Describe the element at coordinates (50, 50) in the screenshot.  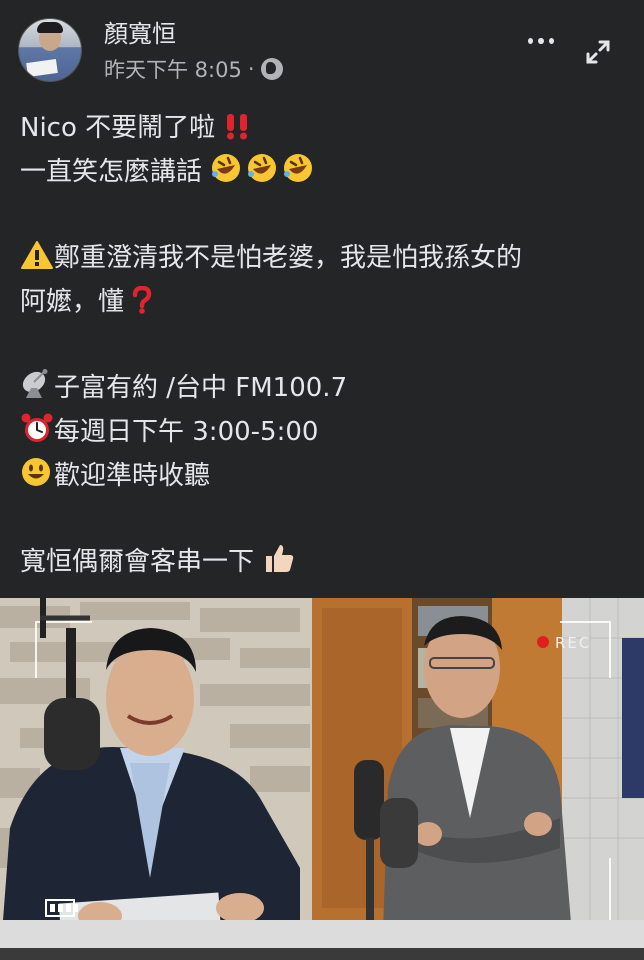
I see `author-avatar` at that location.